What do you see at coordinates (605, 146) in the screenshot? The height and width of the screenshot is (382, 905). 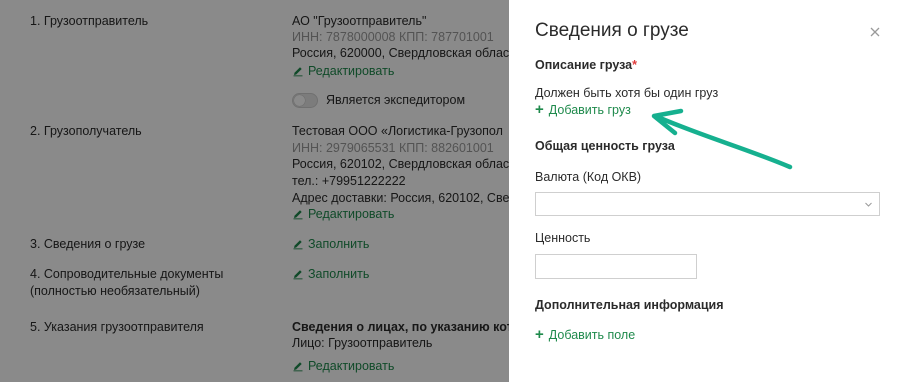 I see `total-value-section-title: Общая ценность груза` at bounding box center [605, 146].